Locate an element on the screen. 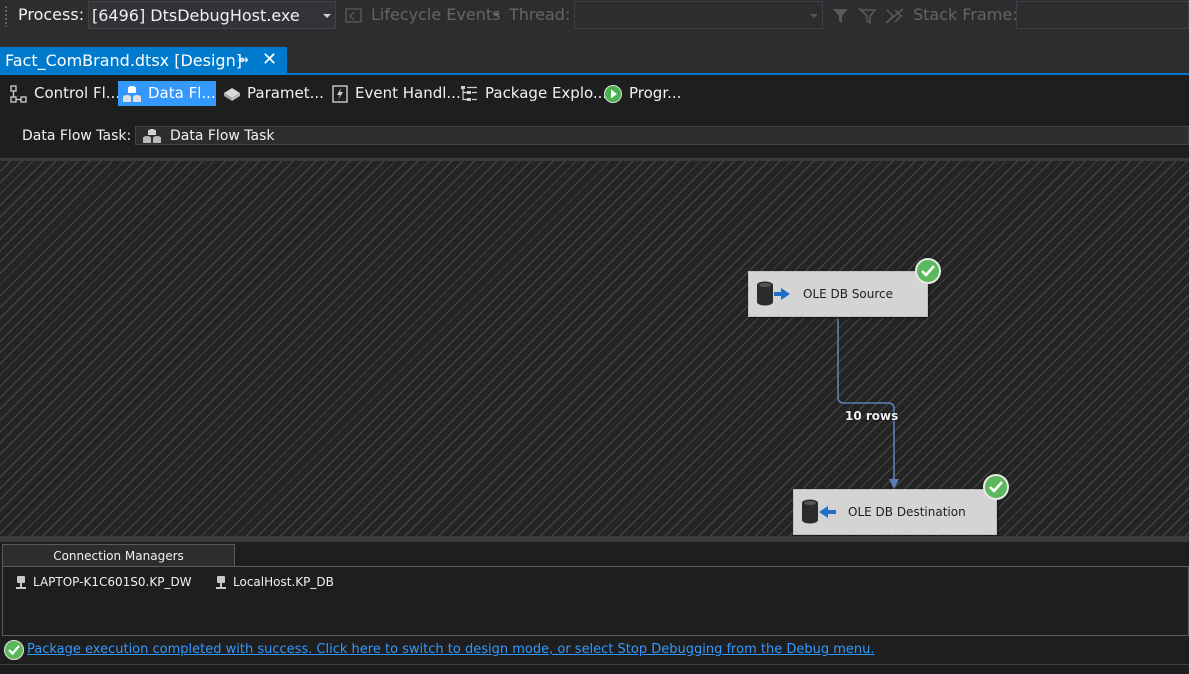 This screenshot has width=1189, height=674. database-destination-icon is located at coordinates (819, 511).